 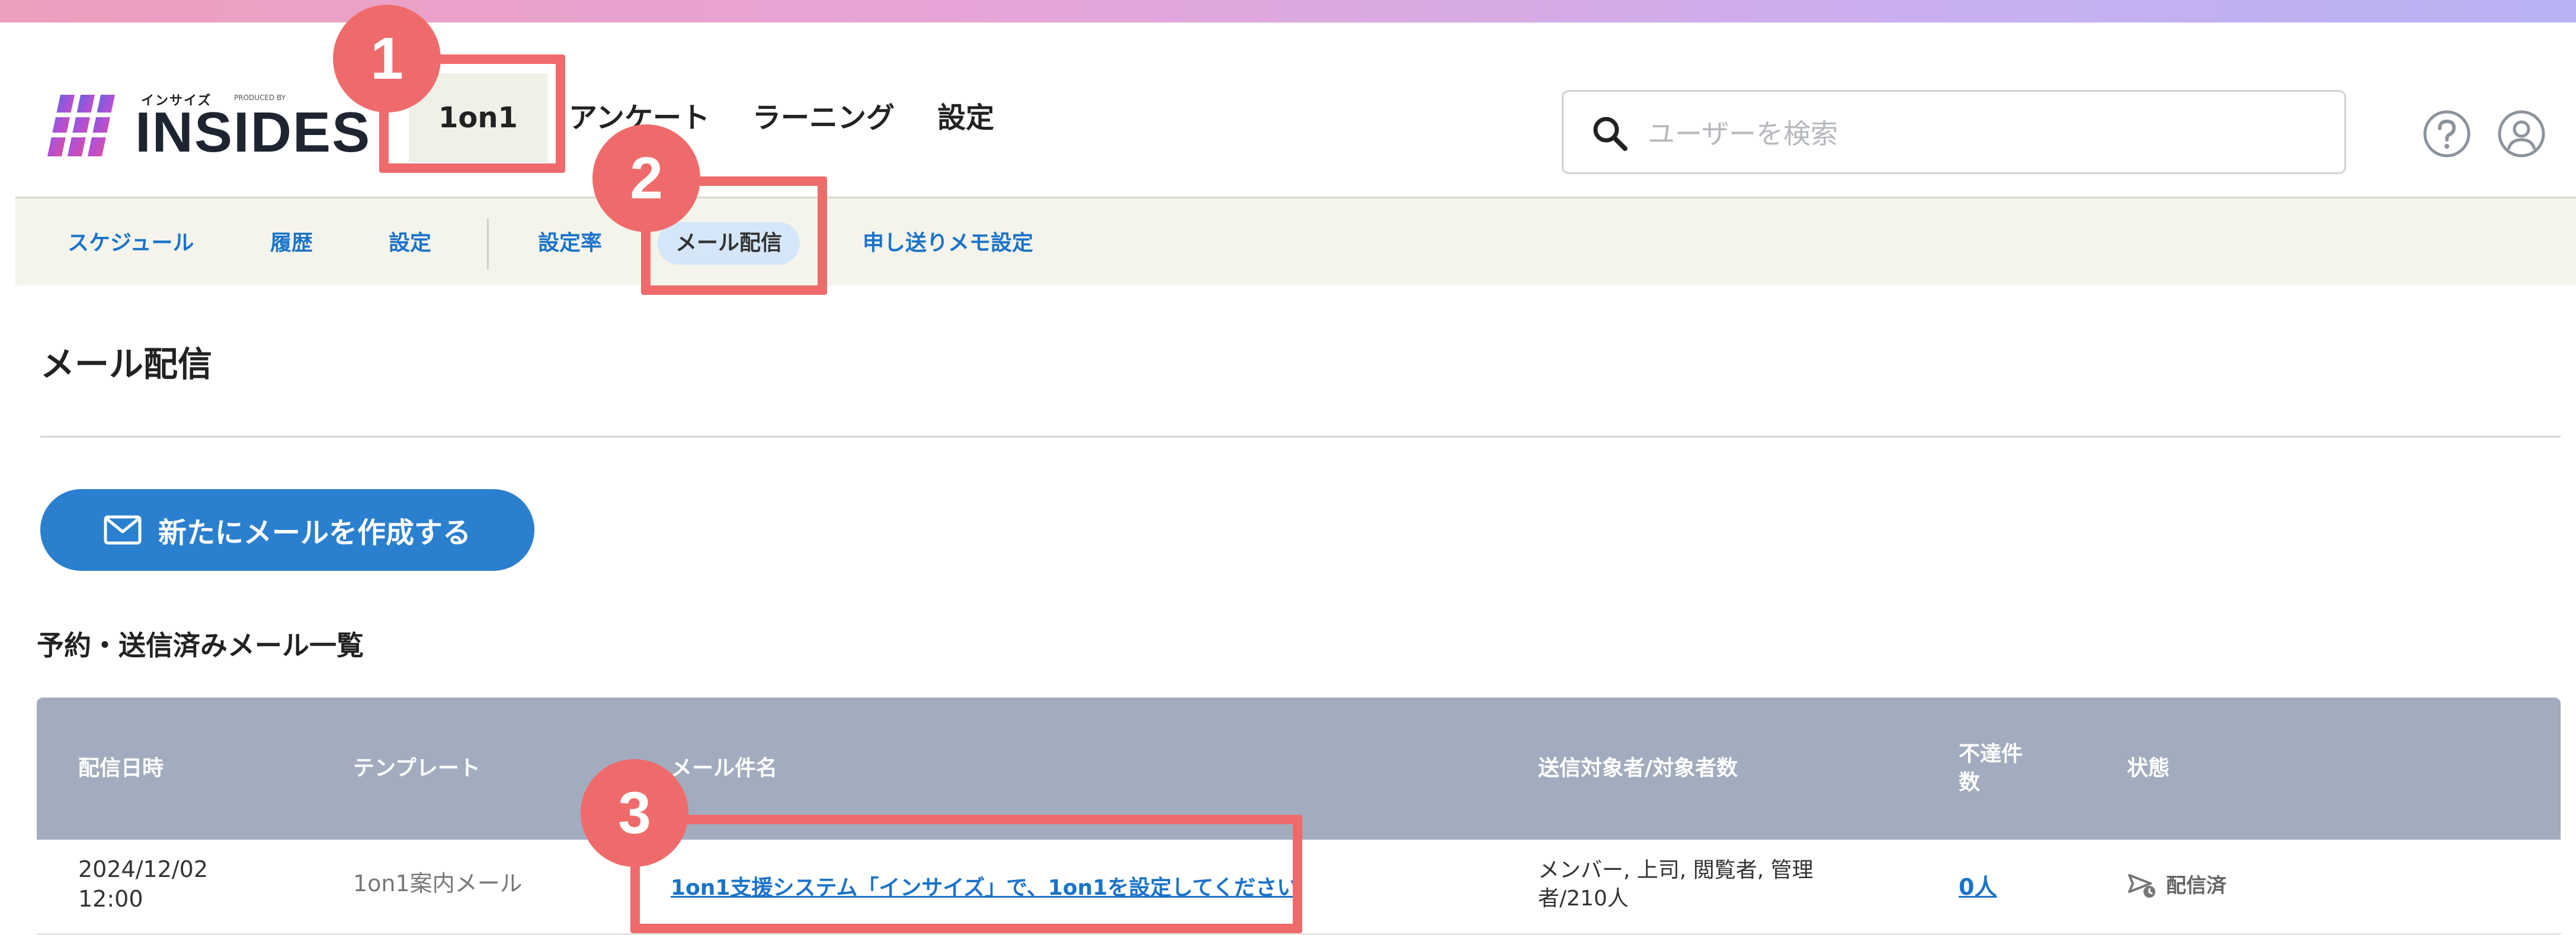 What do you see at coordinates (1610, 134) in the screenshot?
I see `search-icon` at bounding box center [1610, 134].